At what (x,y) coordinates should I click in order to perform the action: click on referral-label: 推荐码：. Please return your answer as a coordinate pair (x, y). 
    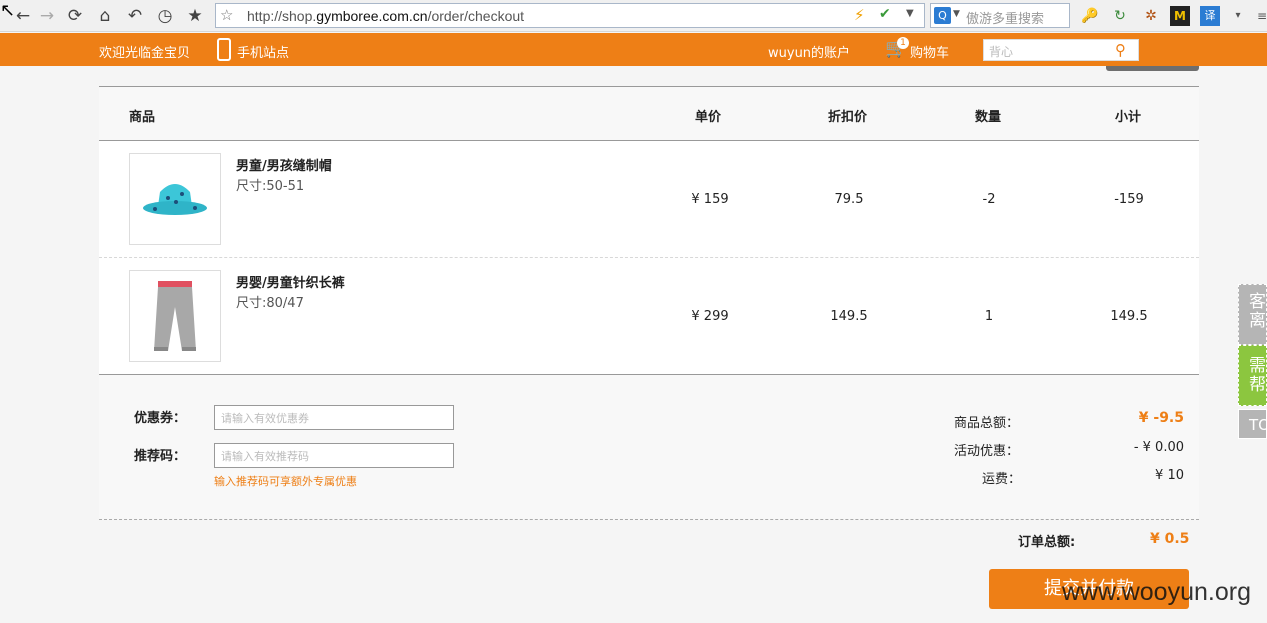
    Looking at the image, I should click on (160, 456).